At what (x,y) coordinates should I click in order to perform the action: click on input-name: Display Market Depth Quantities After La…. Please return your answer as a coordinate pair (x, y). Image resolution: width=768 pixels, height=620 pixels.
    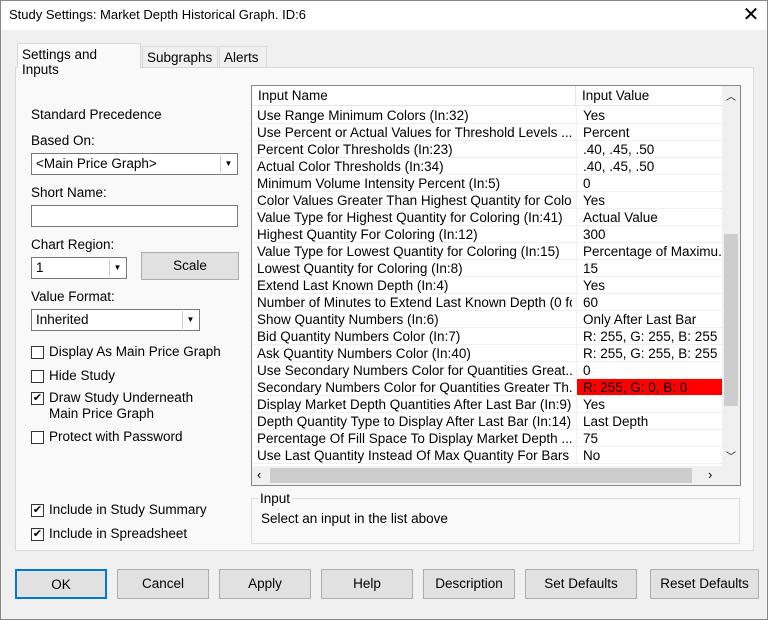
    Looking at the image, I should click on (414, 404).